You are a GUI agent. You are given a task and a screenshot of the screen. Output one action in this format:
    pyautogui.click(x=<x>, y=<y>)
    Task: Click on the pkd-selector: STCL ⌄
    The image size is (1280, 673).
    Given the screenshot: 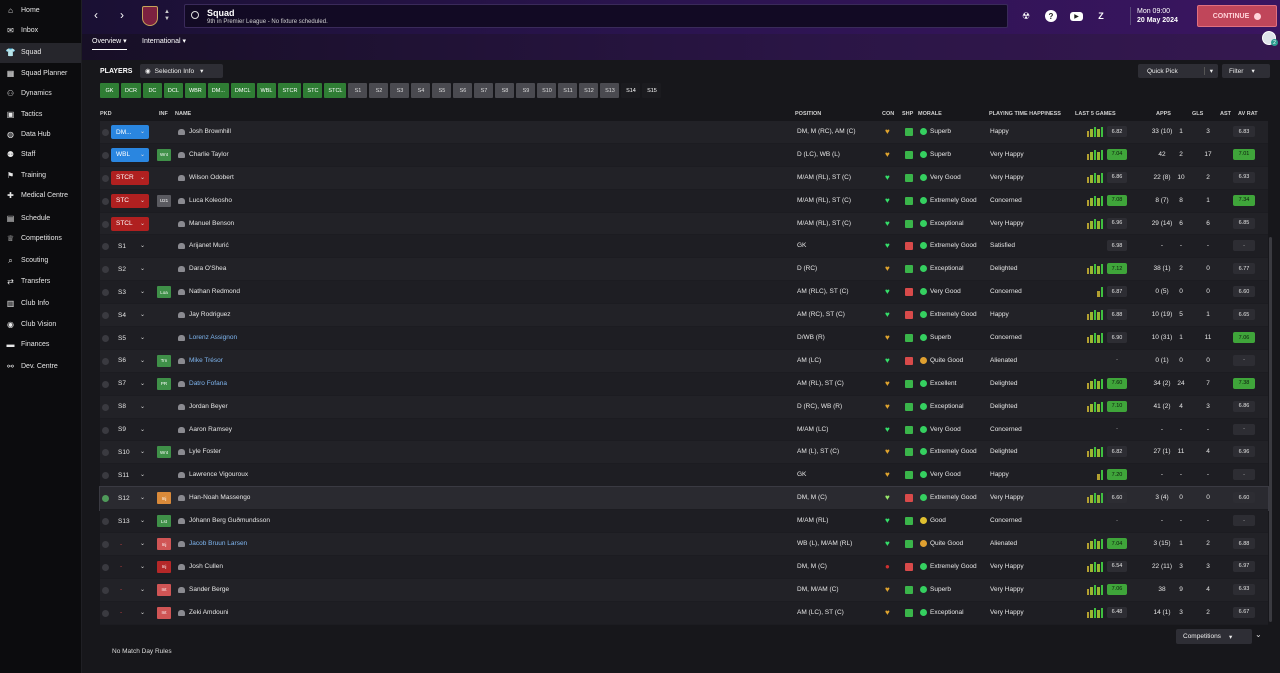 What is the action you would take?
    pyautogui.click(x=130, y=223)
    